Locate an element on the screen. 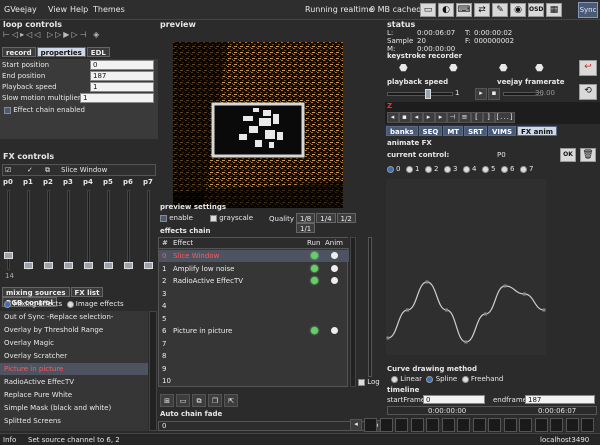  fx-copy-icon: ⧉ is located at coordinates (47, 170).